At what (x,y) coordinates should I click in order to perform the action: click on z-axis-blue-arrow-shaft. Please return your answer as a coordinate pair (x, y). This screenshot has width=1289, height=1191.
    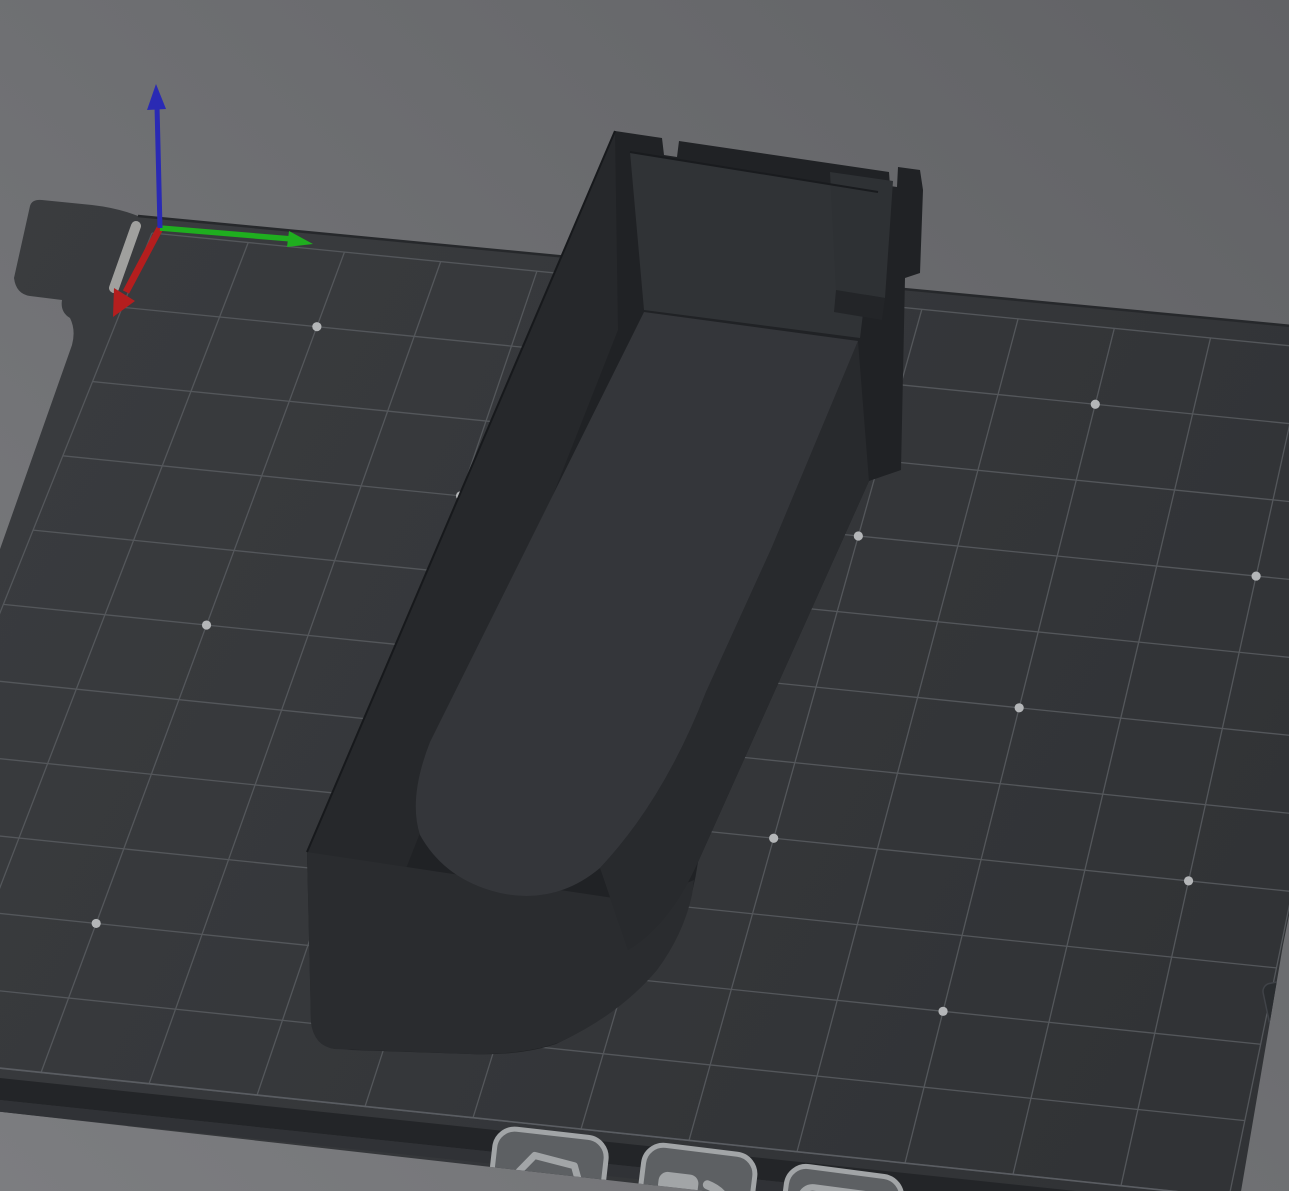
    Looking at the image, I should click on (158, 167).